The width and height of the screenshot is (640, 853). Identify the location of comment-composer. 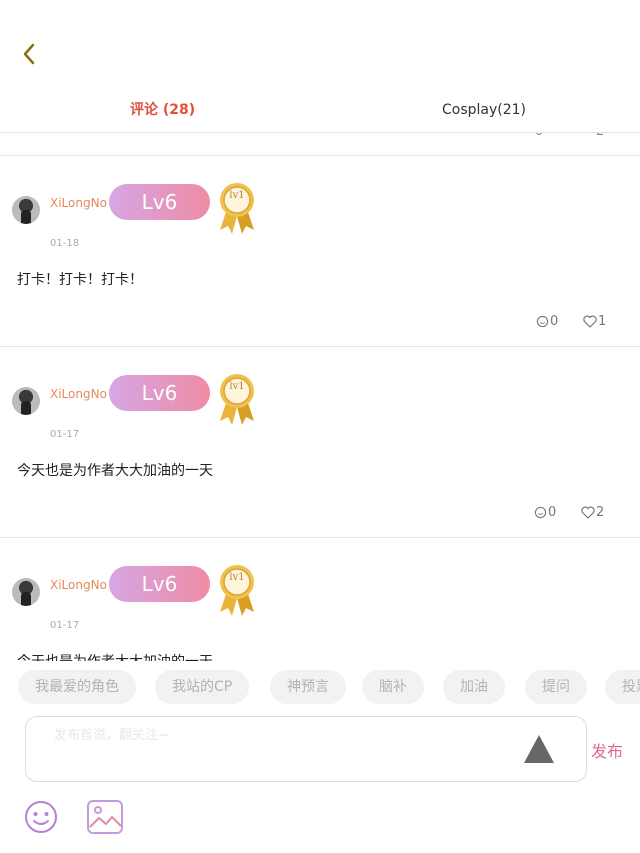
(306, 749).